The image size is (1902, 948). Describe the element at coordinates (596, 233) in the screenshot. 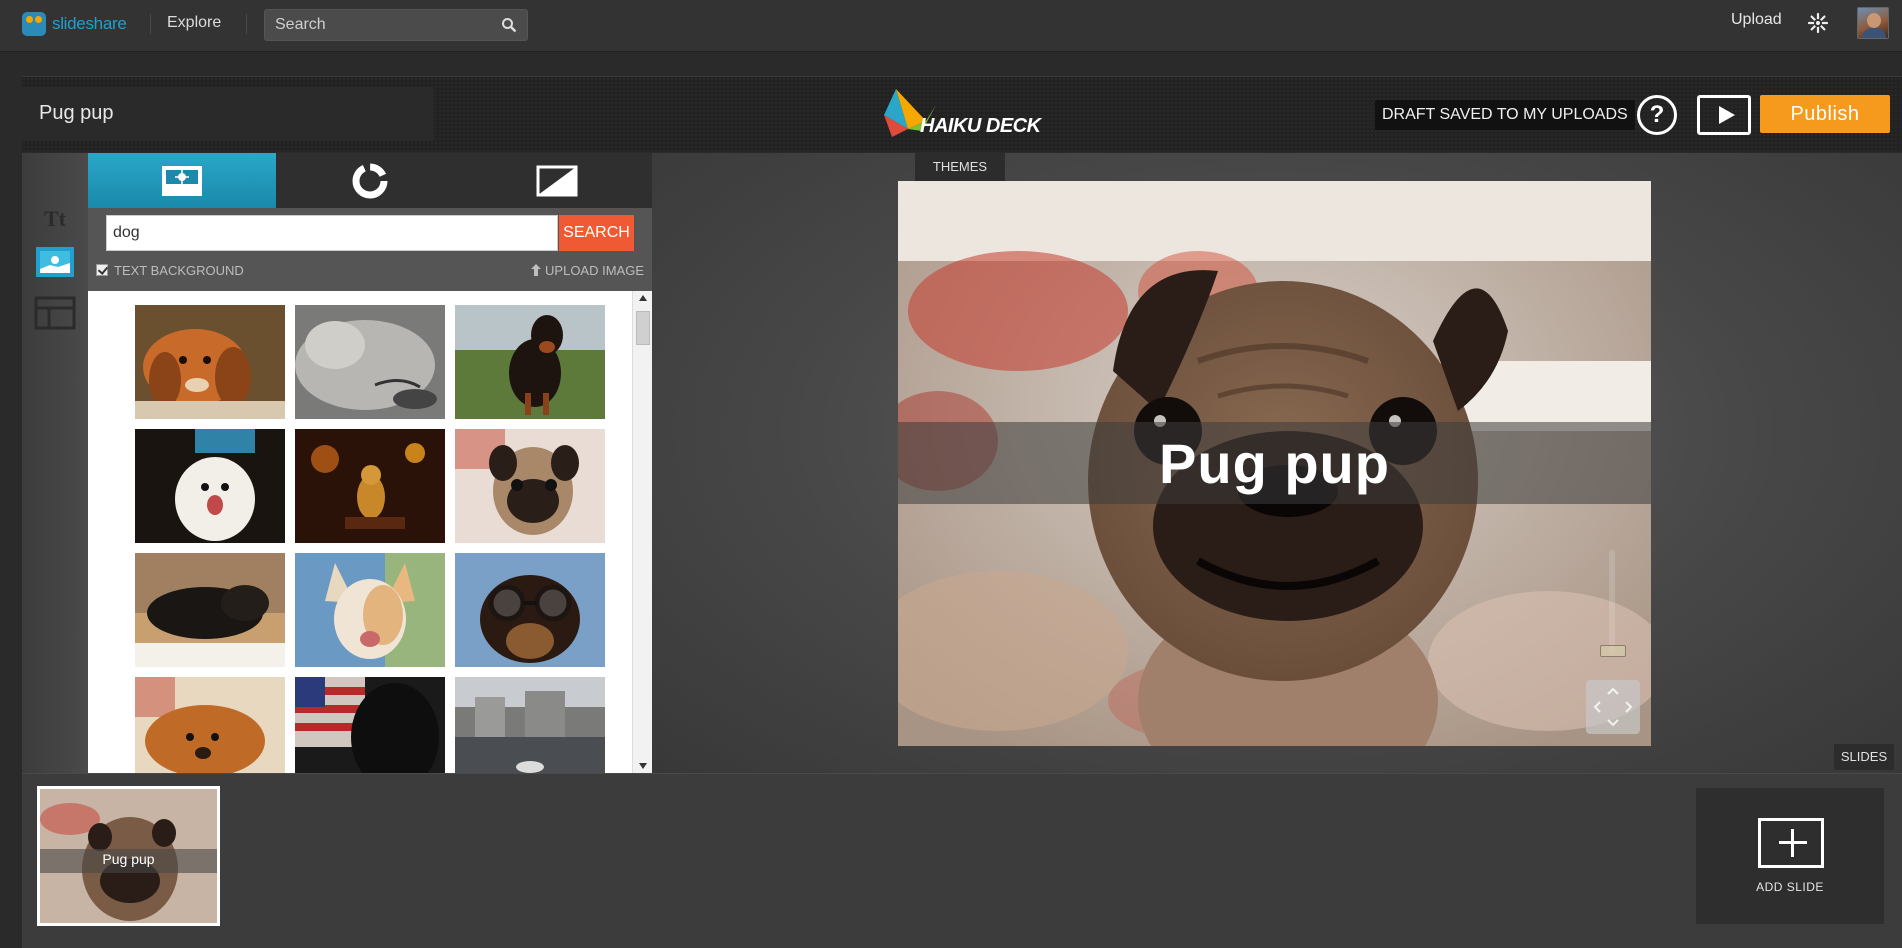

I see `image-search-button: SEARCH` at that location.